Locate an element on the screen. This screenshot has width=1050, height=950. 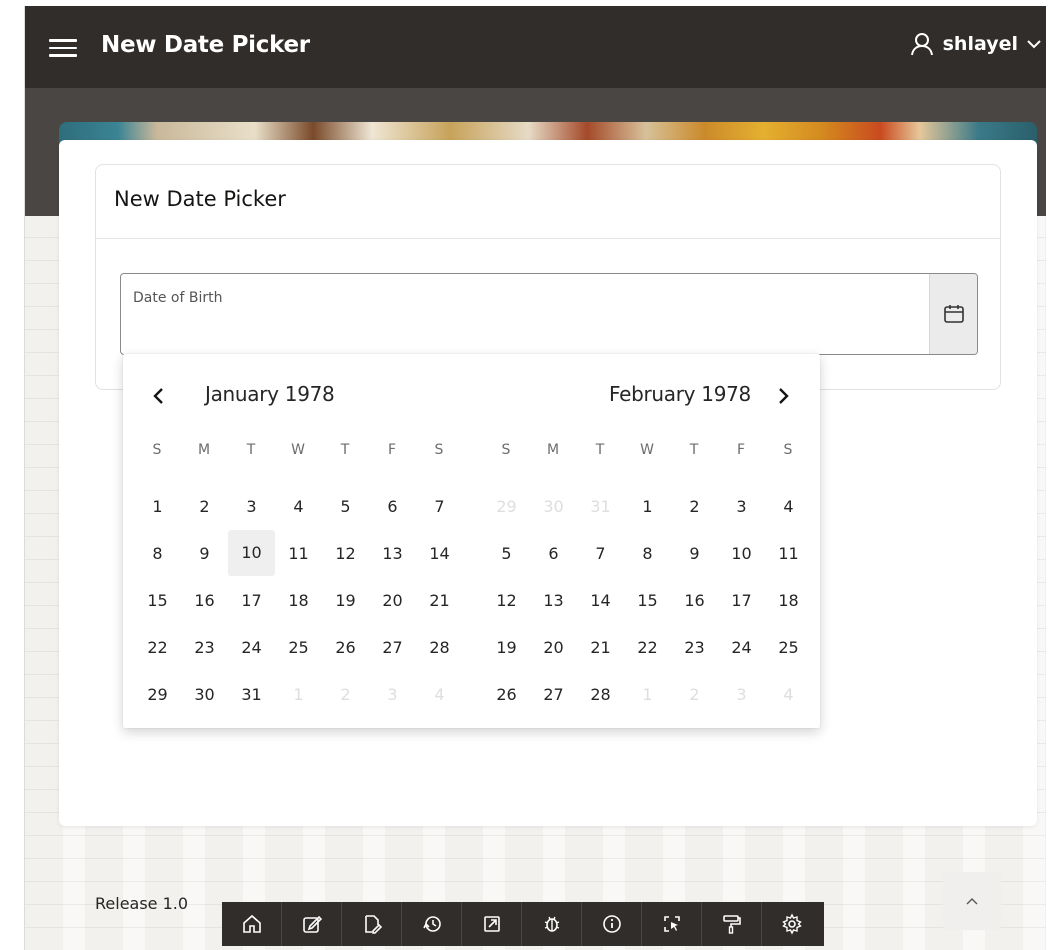
app-title: New Date Picker is located at coordinates (205, 45).